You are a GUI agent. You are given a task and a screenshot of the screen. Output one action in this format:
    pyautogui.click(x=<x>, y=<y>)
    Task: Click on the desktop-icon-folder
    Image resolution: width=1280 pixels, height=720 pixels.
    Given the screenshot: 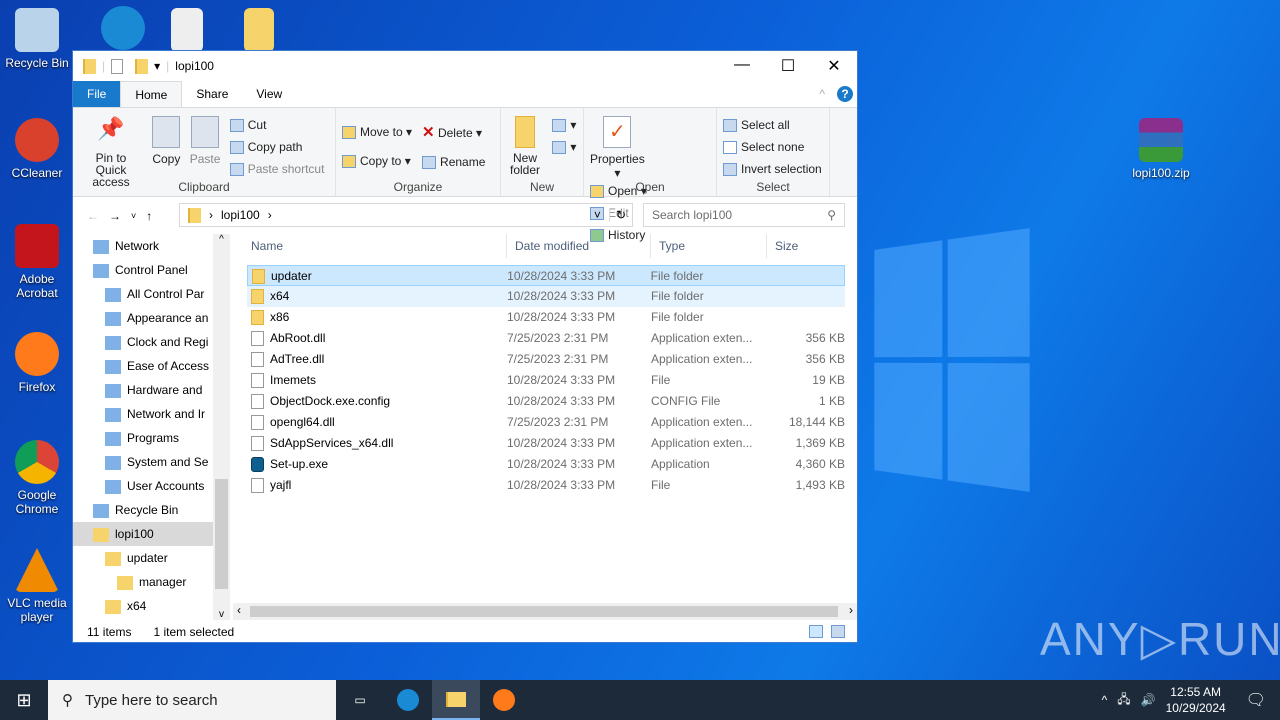 What is the action you would take?
    pyautogui.click(x=259, y=32)
    